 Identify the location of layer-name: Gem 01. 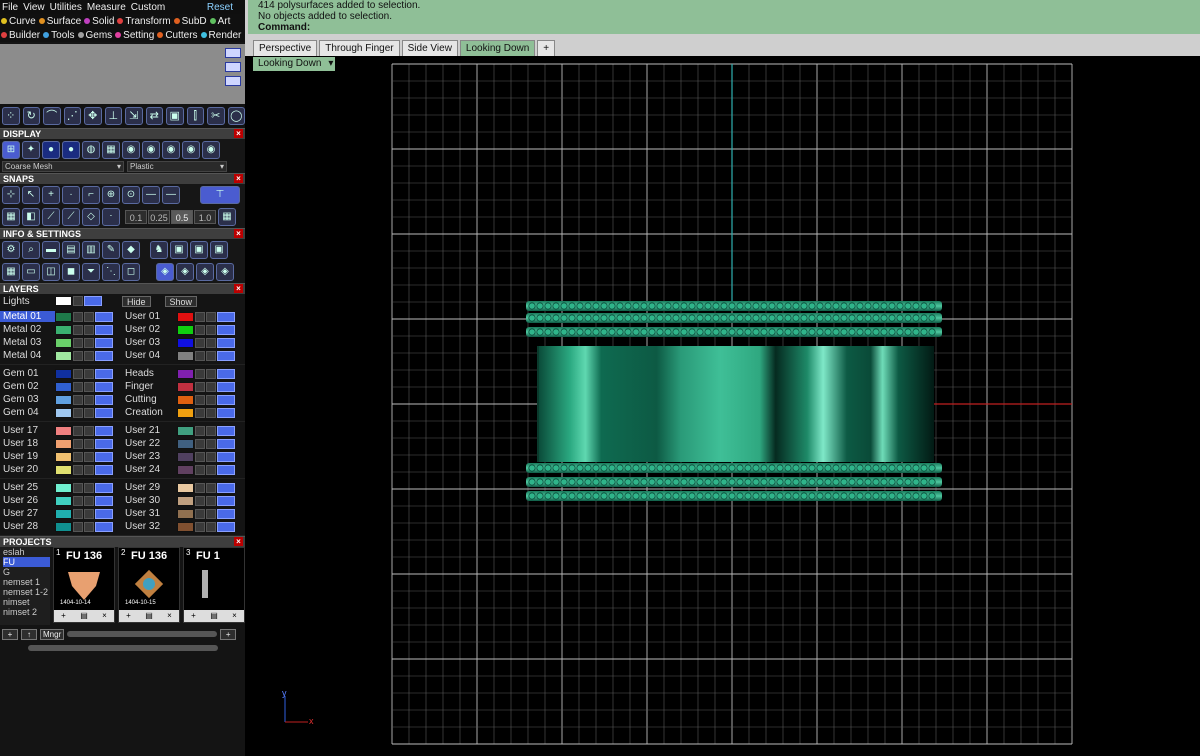
(27, 373).